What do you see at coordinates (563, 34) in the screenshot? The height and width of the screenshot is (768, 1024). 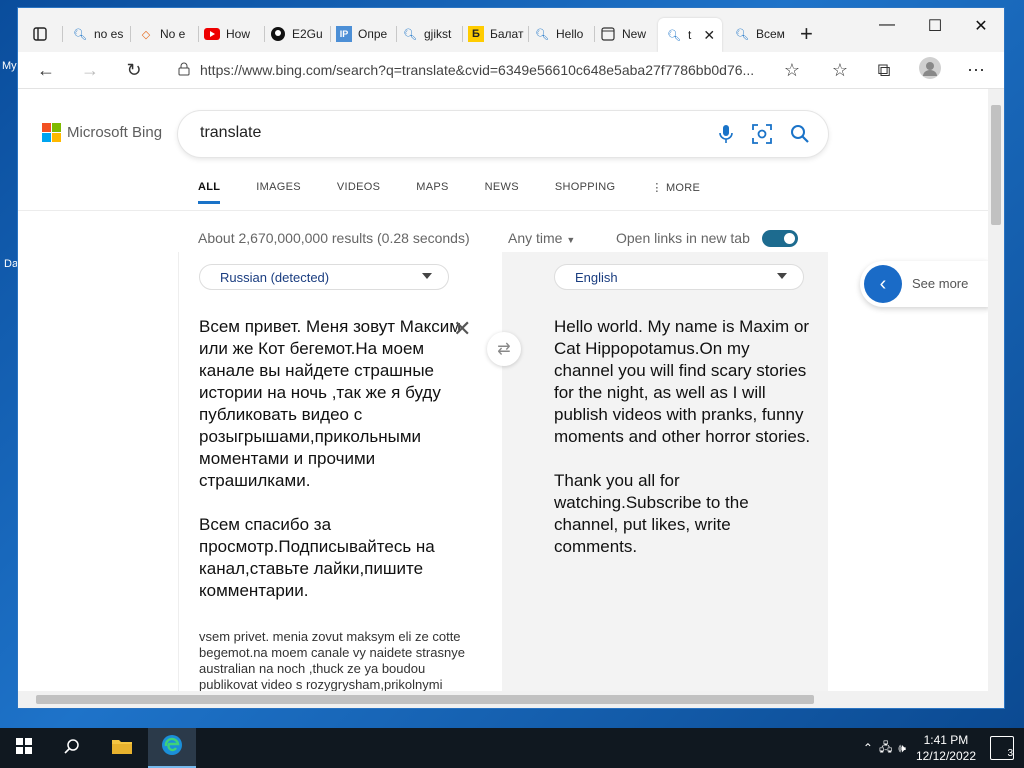 I see `tab-8: 🔍︎ Hello` at bounding box center [563, 34].